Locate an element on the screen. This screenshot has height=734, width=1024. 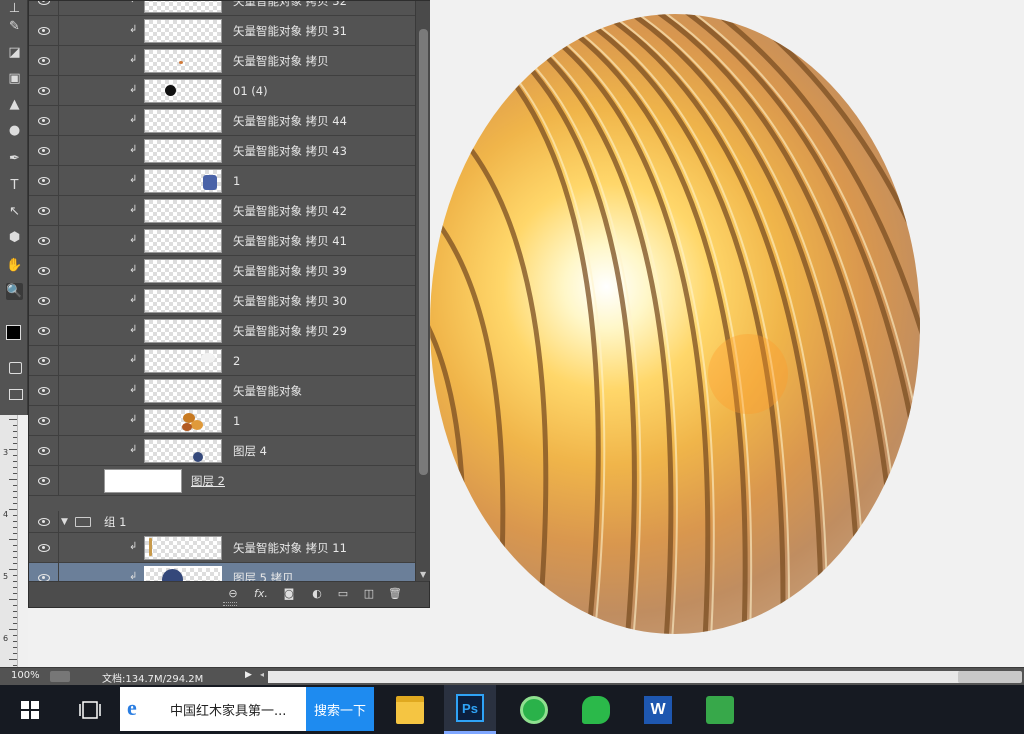
gradient-tool-icon: ▣ is located at coordinates (14, 78).